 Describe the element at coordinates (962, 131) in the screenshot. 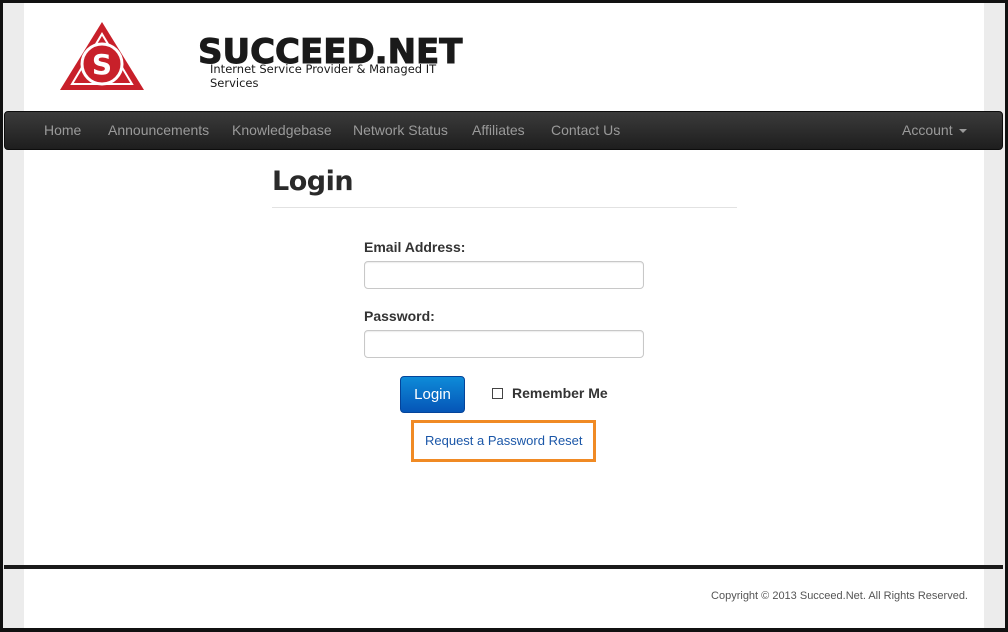

I see `caret-down-icon` at that location.